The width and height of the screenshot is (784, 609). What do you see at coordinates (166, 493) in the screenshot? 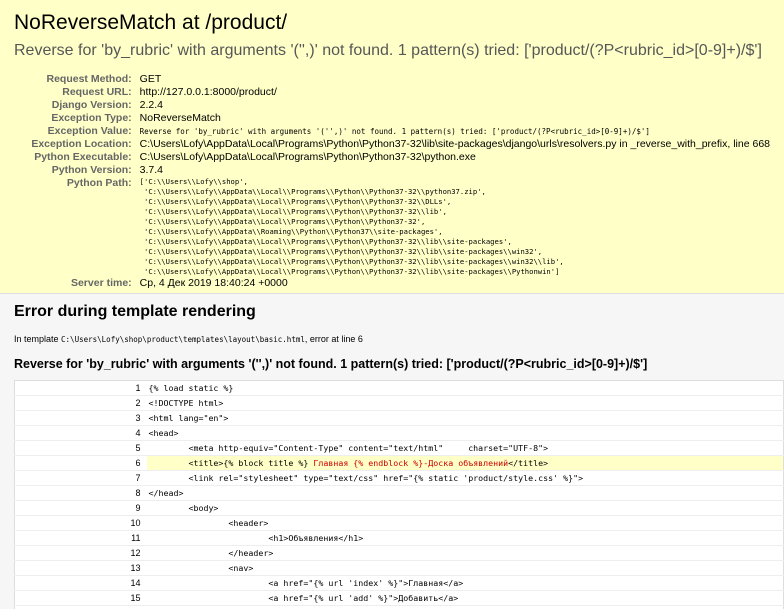
I see `code-text: </head>` at bounding box center [166, 493].